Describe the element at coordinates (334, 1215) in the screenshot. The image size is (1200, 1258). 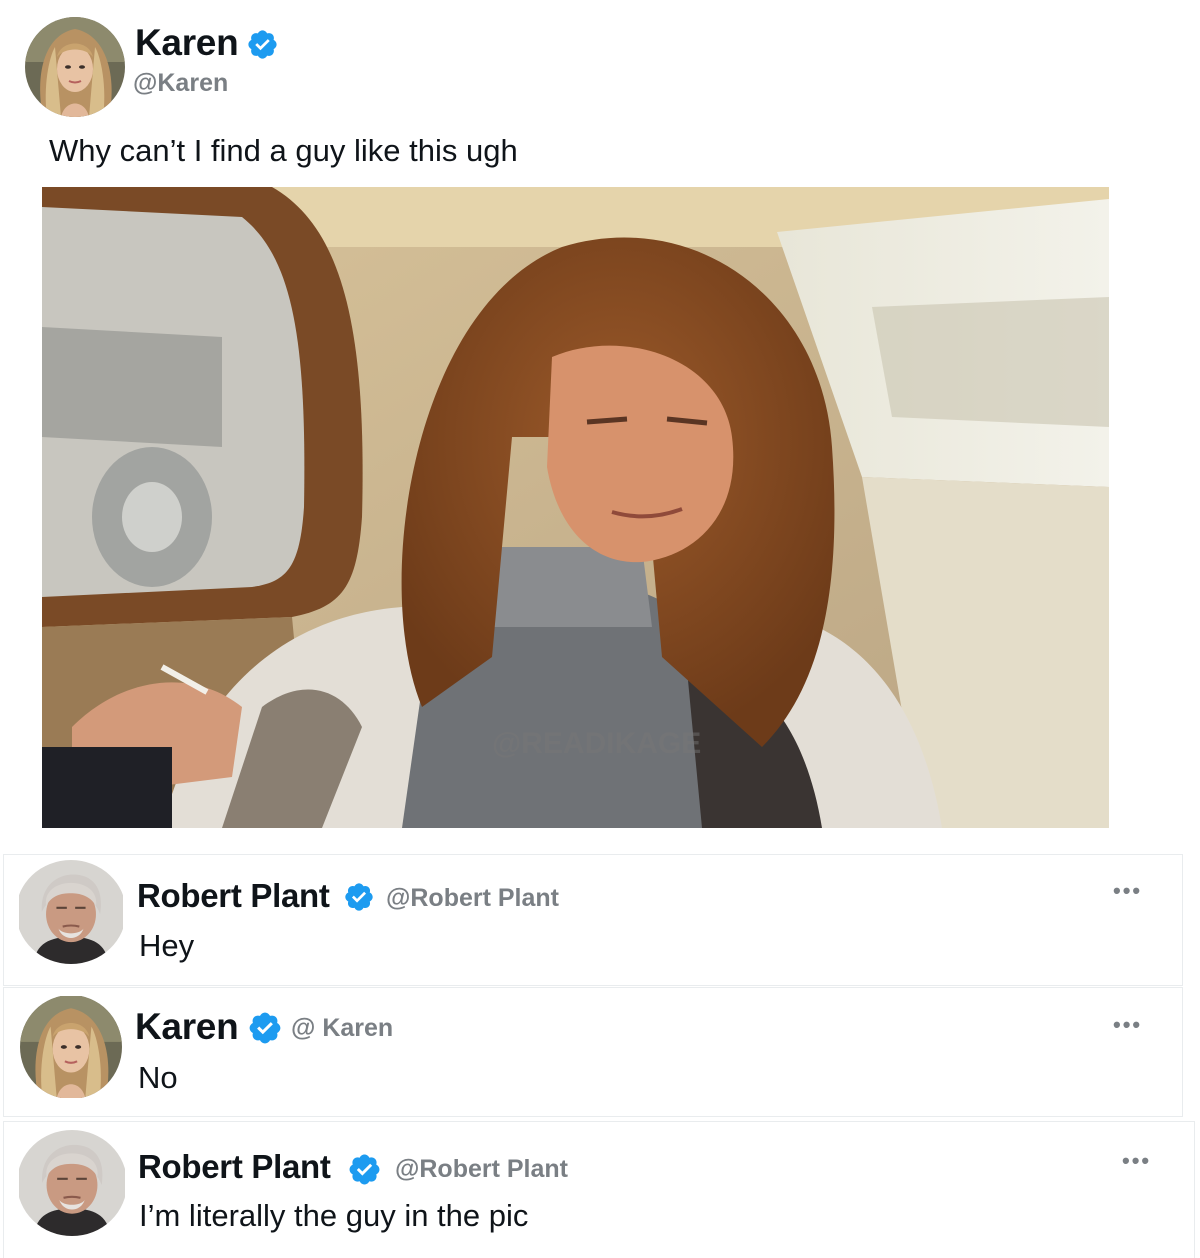
I see `reply-text: I’m literally the guy in the pic` at that location.